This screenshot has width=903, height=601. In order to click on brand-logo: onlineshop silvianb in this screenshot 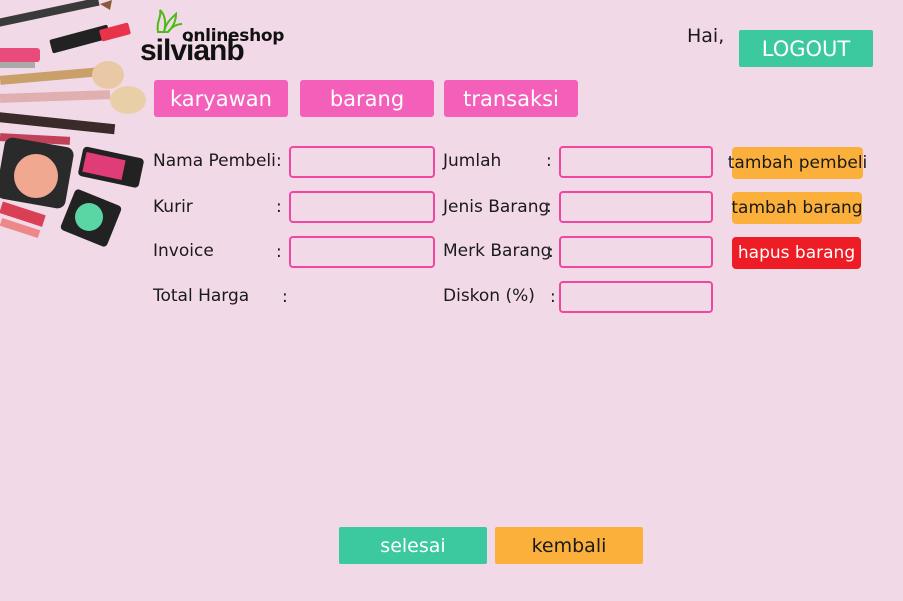, I will do `click(212, 38)`.